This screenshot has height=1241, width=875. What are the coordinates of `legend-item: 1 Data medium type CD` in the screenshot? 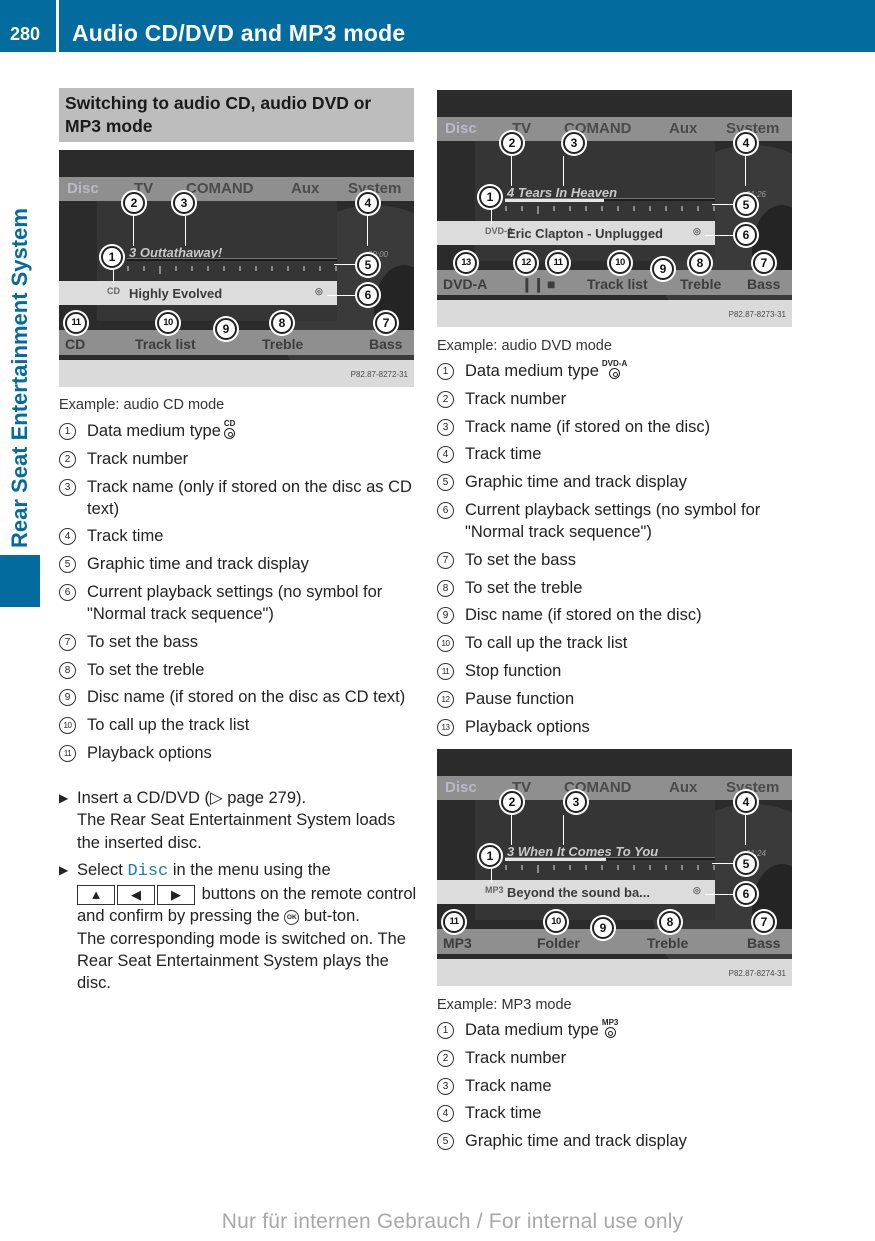 It's located at (239, 431).